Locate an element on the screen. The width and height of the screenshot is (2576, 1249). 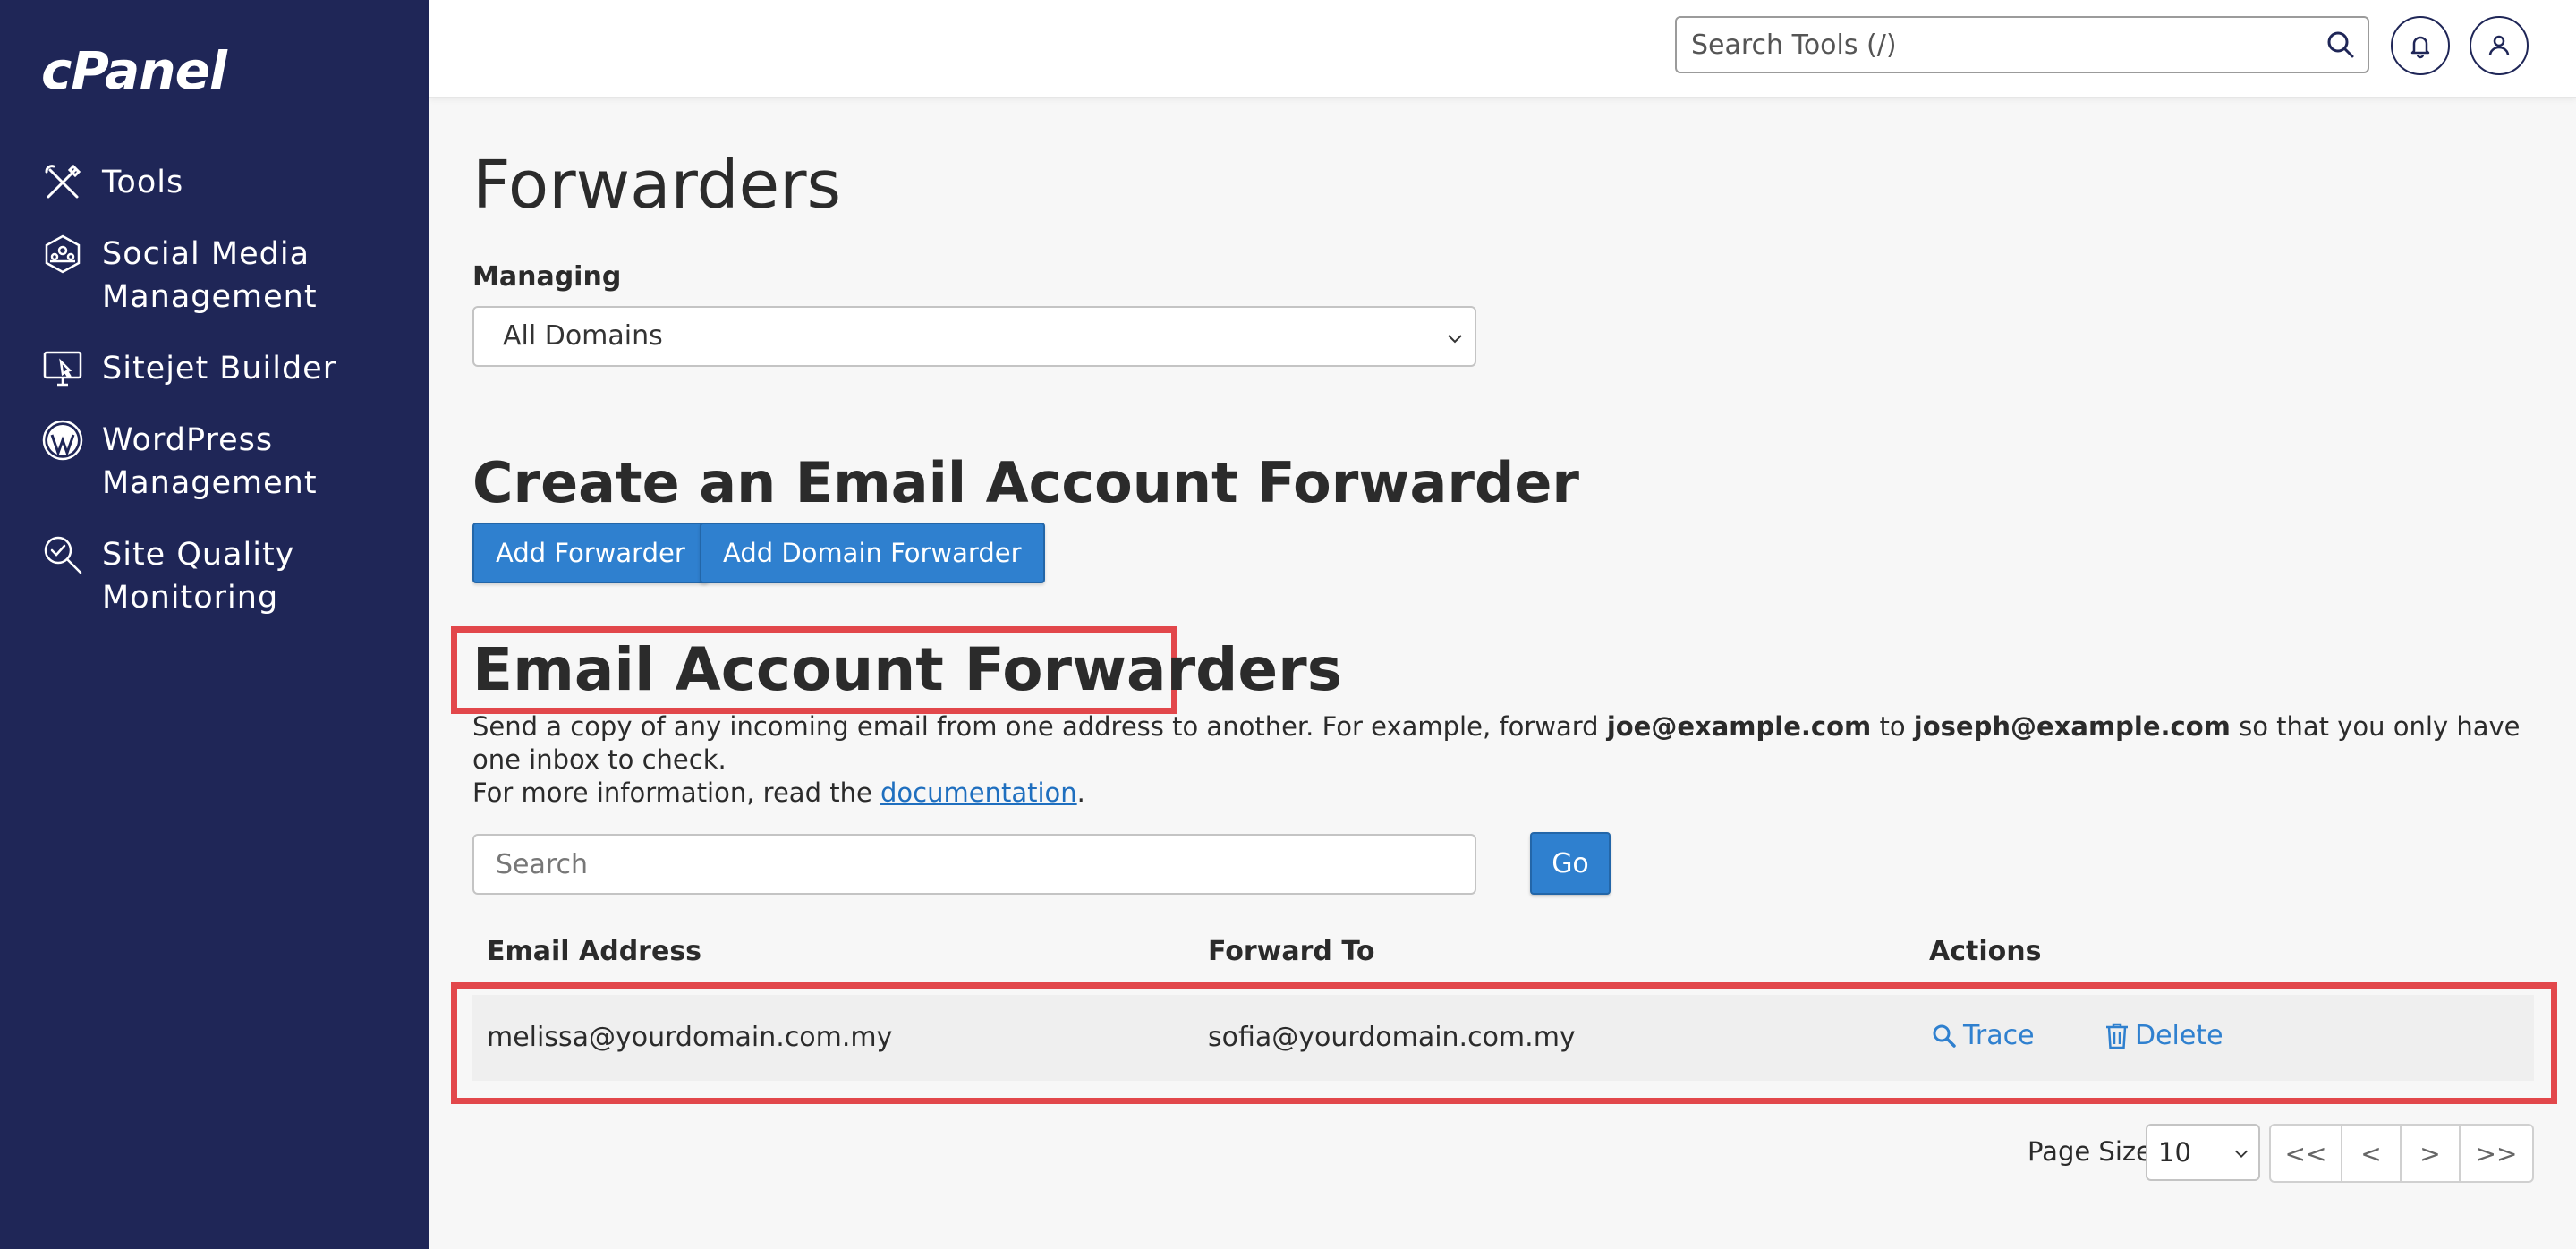
add-forwarder-button: Add Forwarder is located at coordinates (590, 553).